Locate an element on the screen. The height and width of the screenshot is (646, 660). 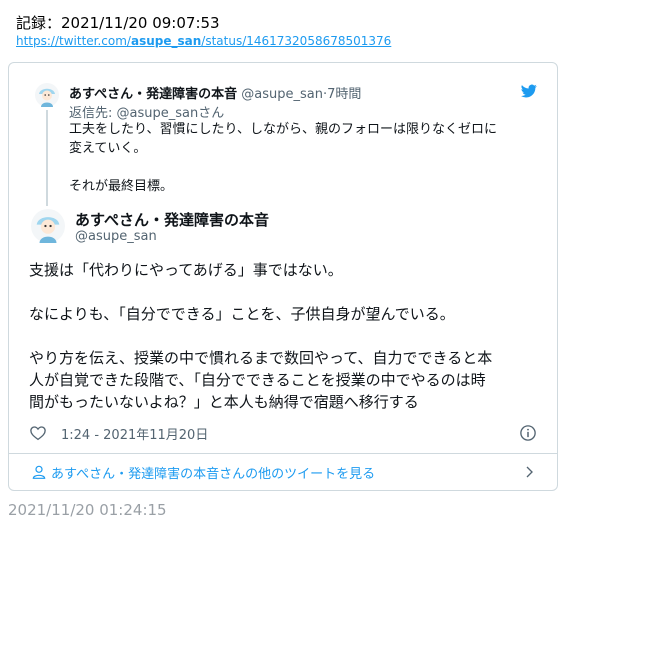
more-tweets-link: あすぺさん・発達障害の本音さんの他のツイートを見る is located at coordinates (283, 472).